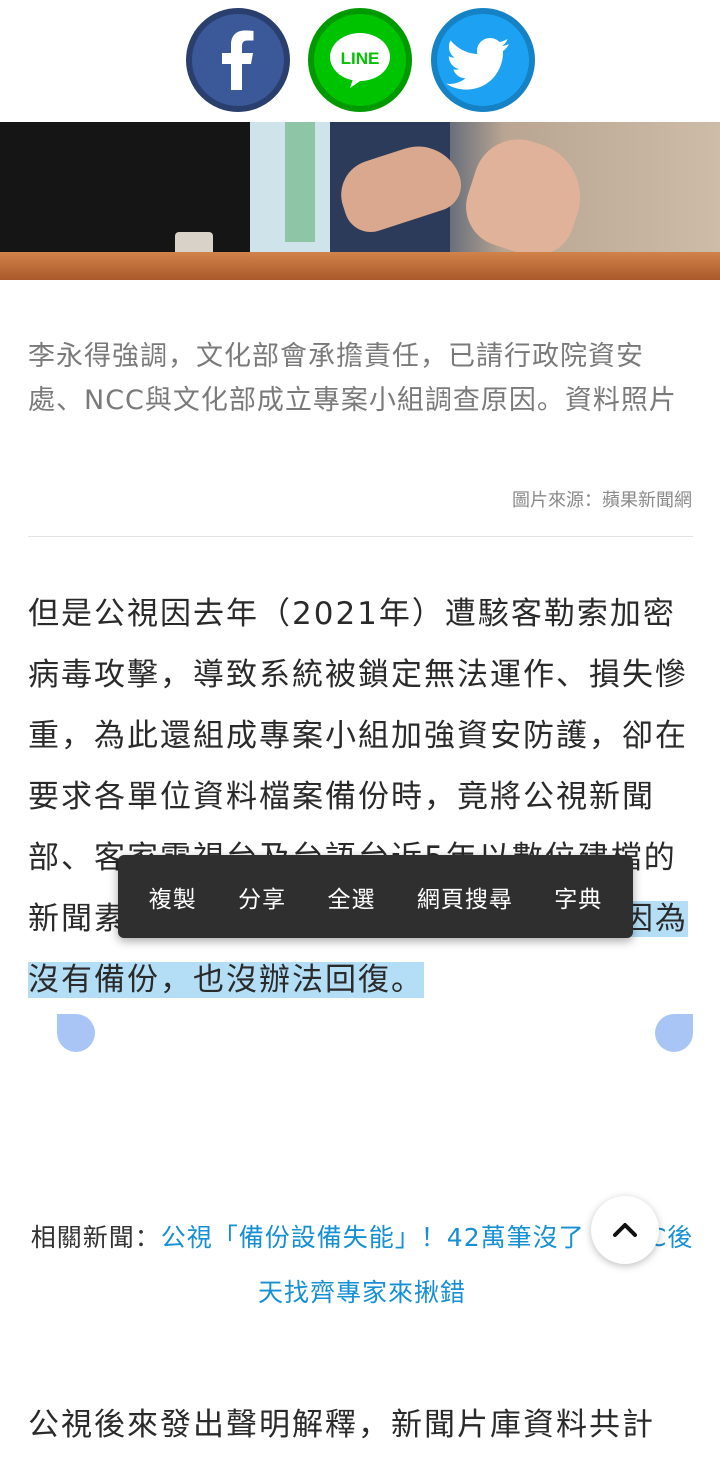  What do you see at coordinates (76, 1033) in the screenshot?
I see `selection-handle-start` at bounding box center [76, 1033].